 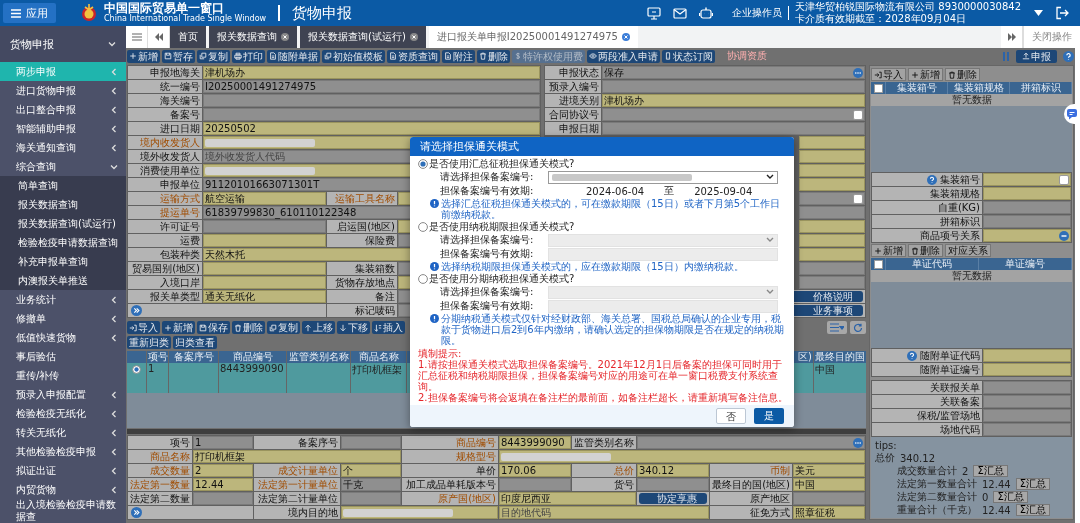 What do you see at coordinates (63, 242) in the screenshot?
I see `submenu-item: 检验检疫申请数据查询` at bounding box center [63, 242].